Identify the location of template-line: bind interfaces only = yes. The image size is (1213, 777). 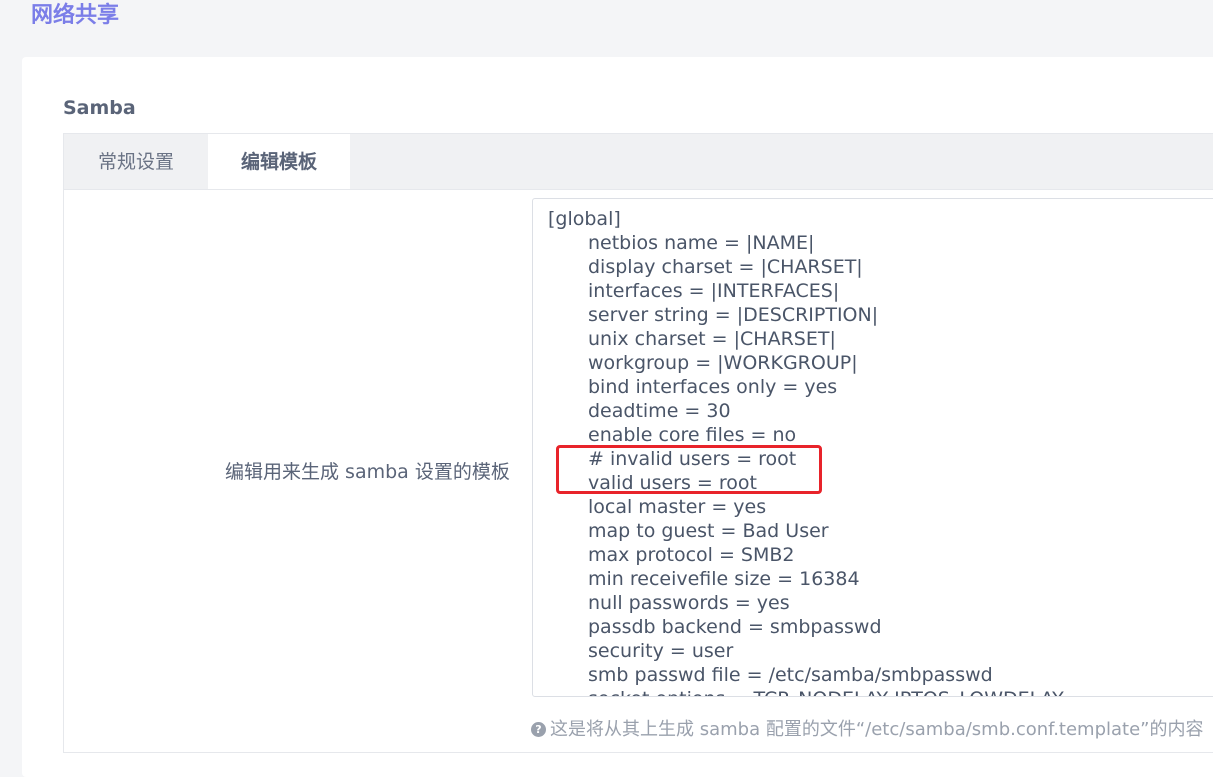
(713, 387).